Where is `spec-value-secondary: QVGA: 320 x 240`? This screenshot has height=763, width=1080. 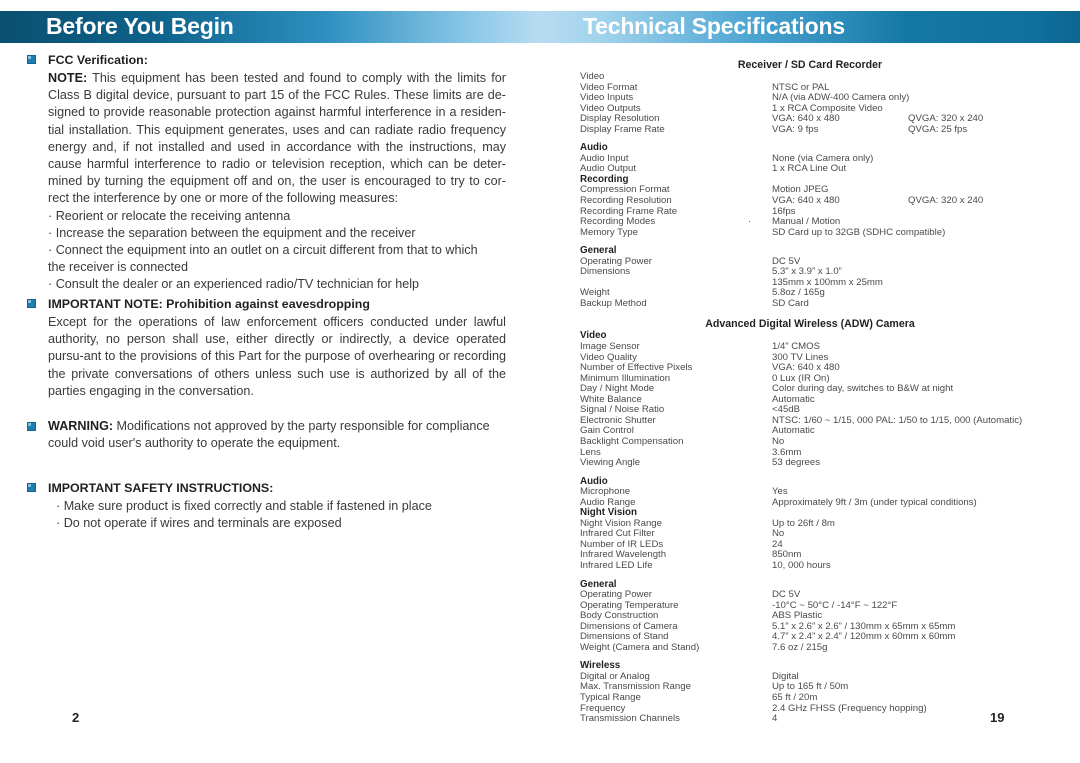
spec-value-secondary: QVGA: 320 x 240 is located at coordinates (946, 201).